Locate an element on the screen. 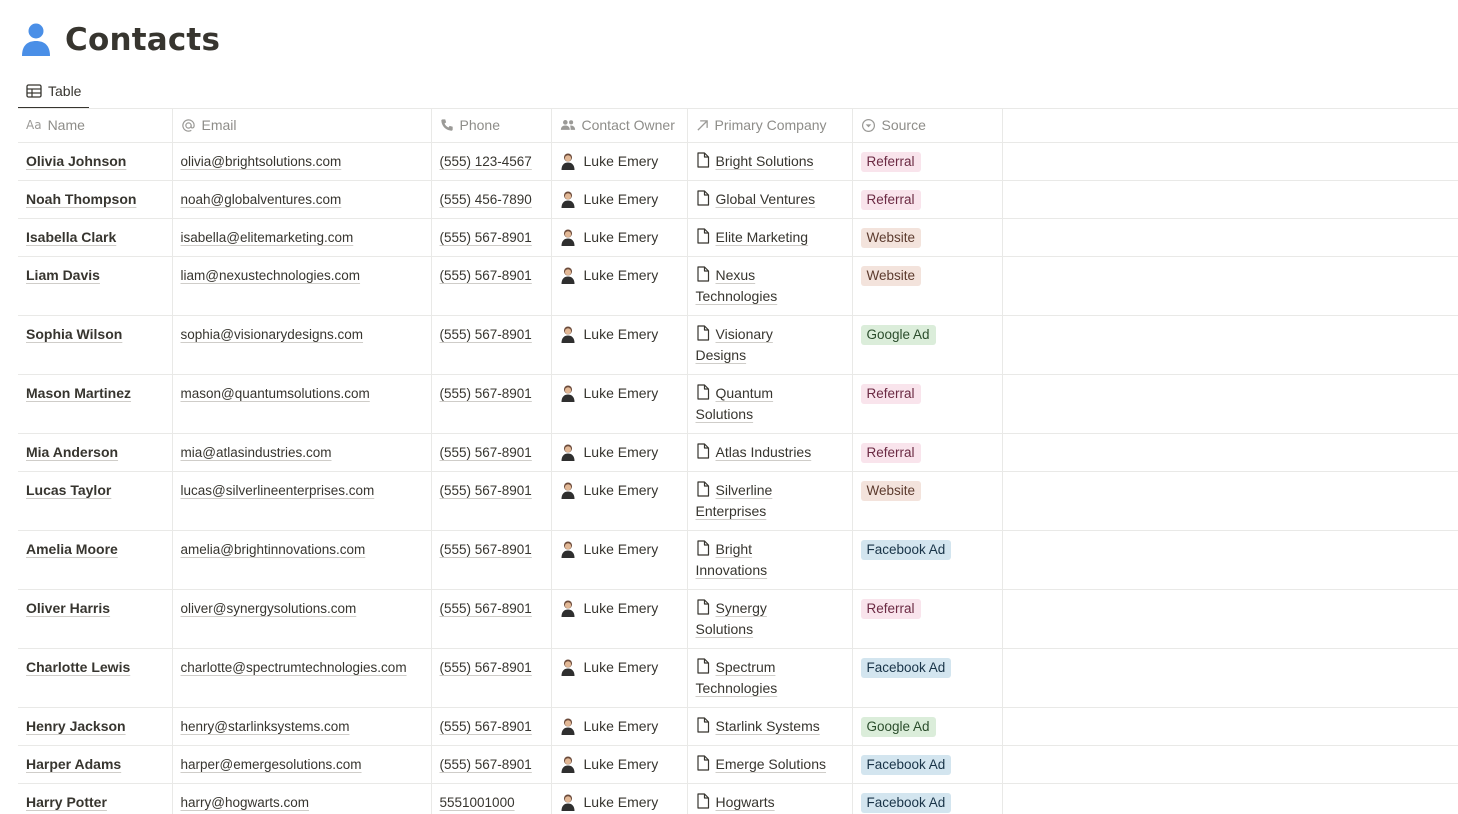 The height and width of the screenshot is (814, 1458). cell-name: Harry Potter is located at coordinates (95, 798).